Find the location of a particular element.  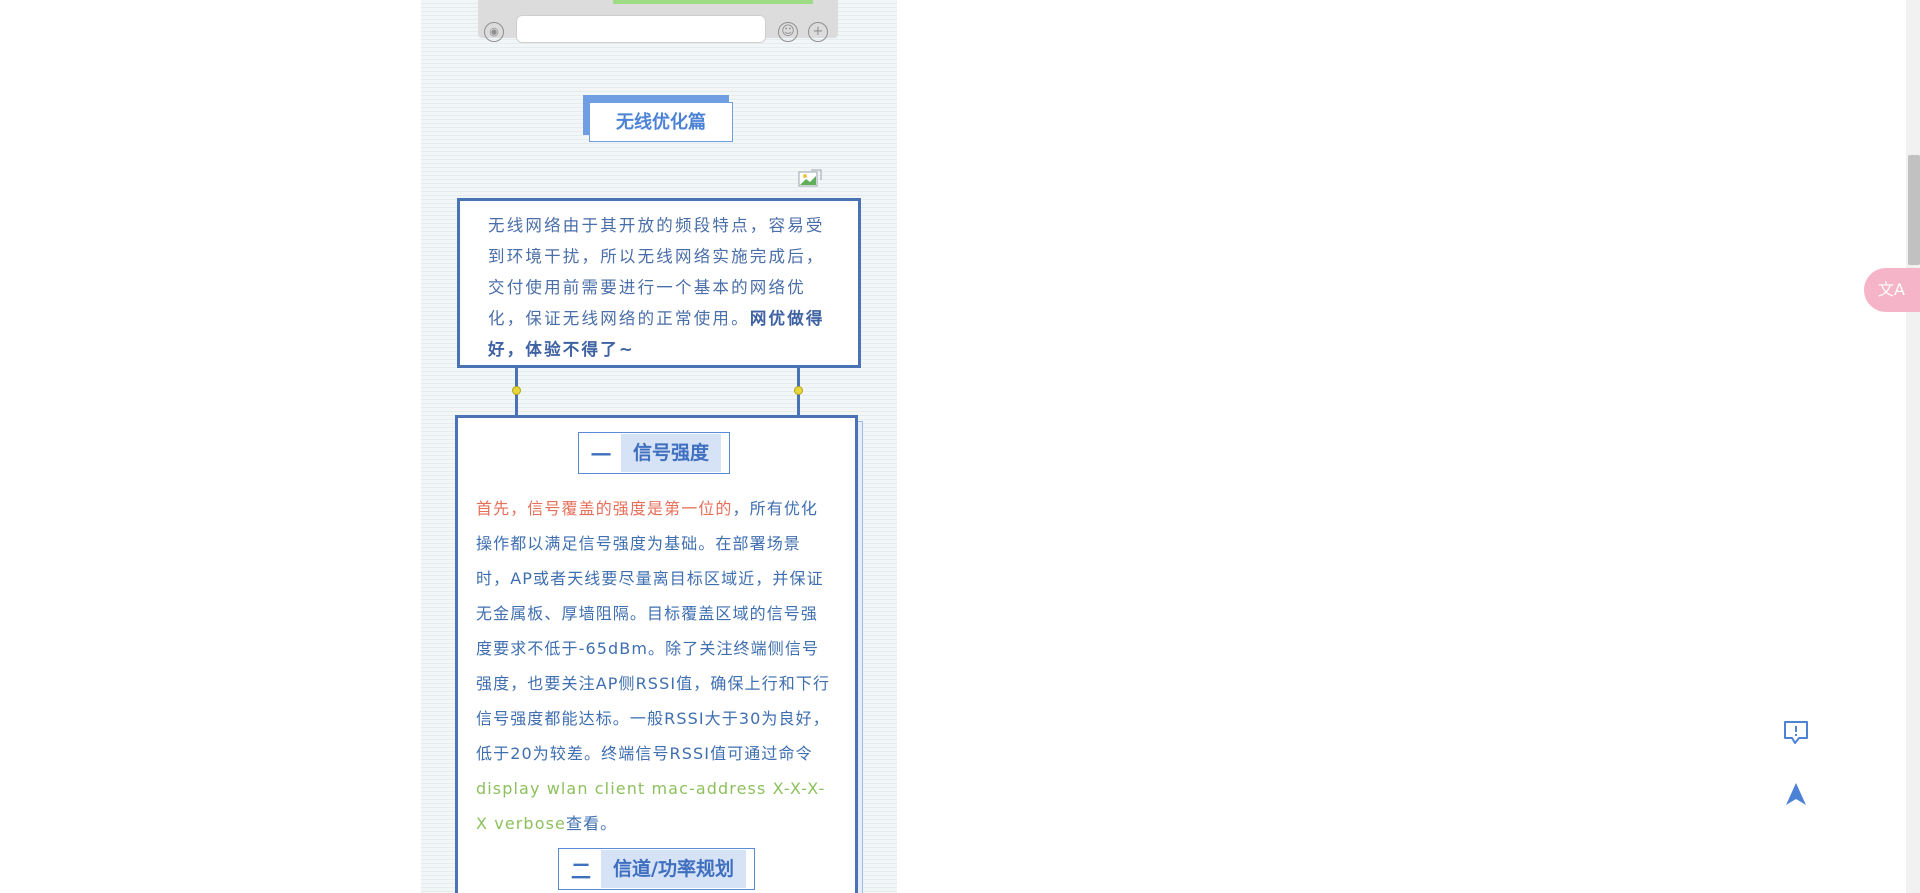

emoji-icon: ☺ is located at coordinates (788, 32).